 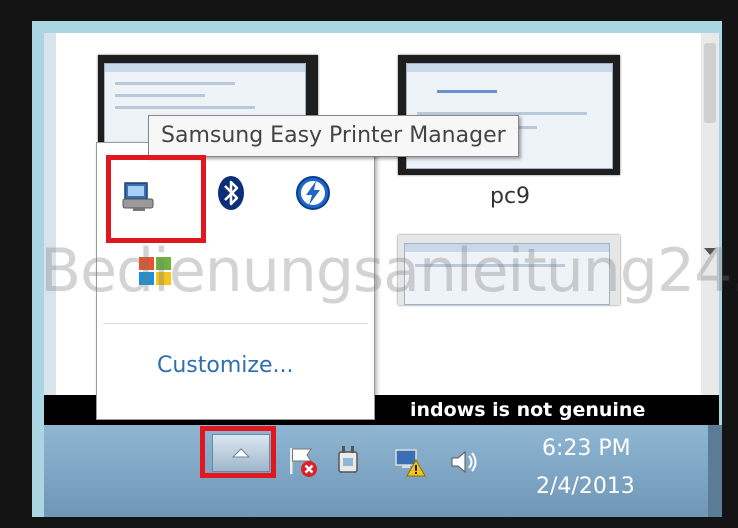 I want to click on action-center-flag-error-icon, so click(x=305, y=464).